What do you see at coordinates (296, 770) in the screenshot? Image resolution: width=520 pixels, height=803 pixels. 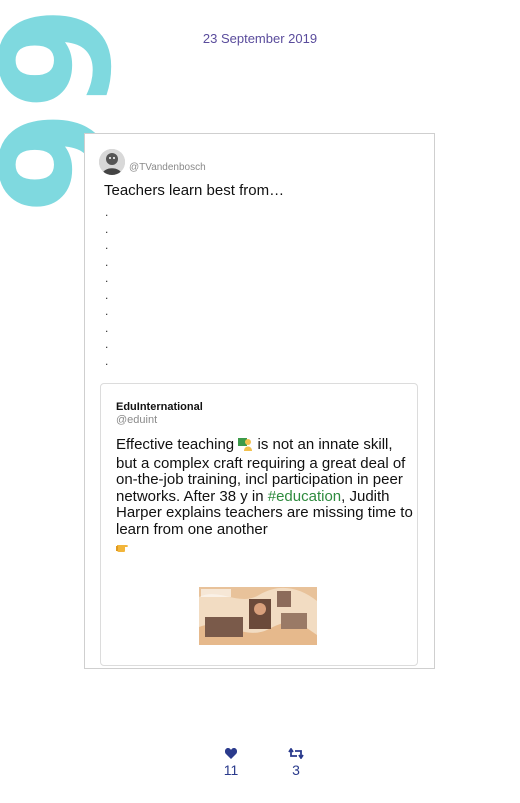 I see `retweet-count: 3` at bounding box center [296, 770].